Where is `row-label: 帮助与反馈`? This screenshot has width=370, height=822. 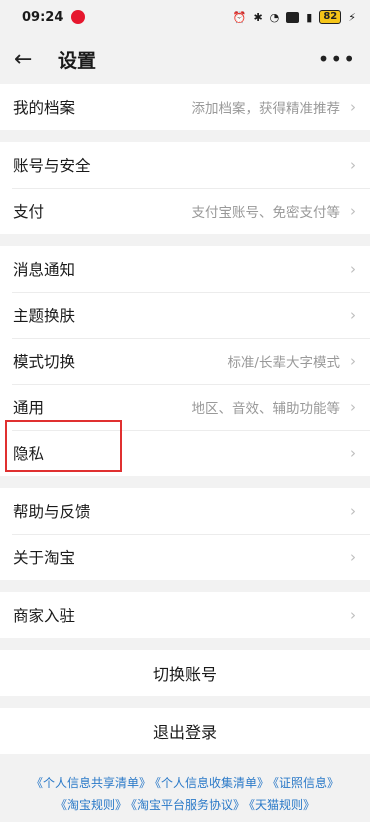
row-label: 帮助与反馈 is located at coordinates (52, 512).